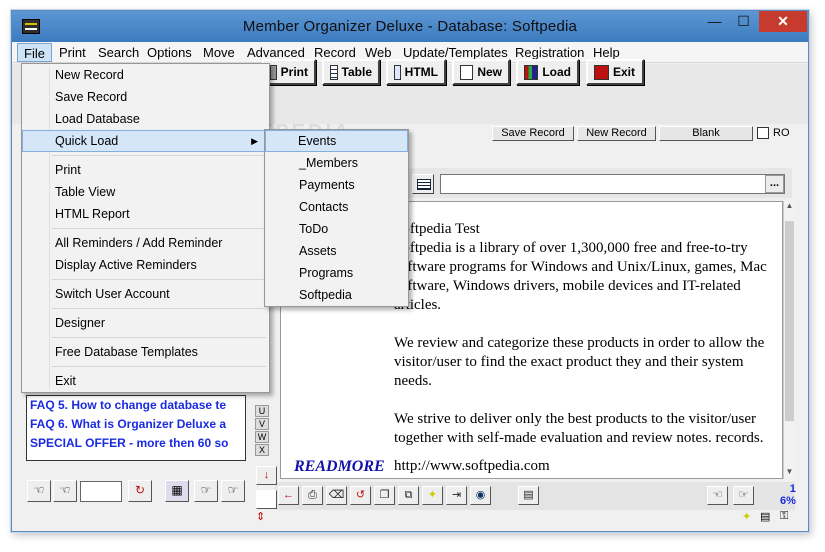 Image resolution: width=825 pixels, height=552 pixels. What do you see at coordinates (145, 192) in the screenshot?
I see `file-menu-table-view: Table View` at bounding box center [145, 192].